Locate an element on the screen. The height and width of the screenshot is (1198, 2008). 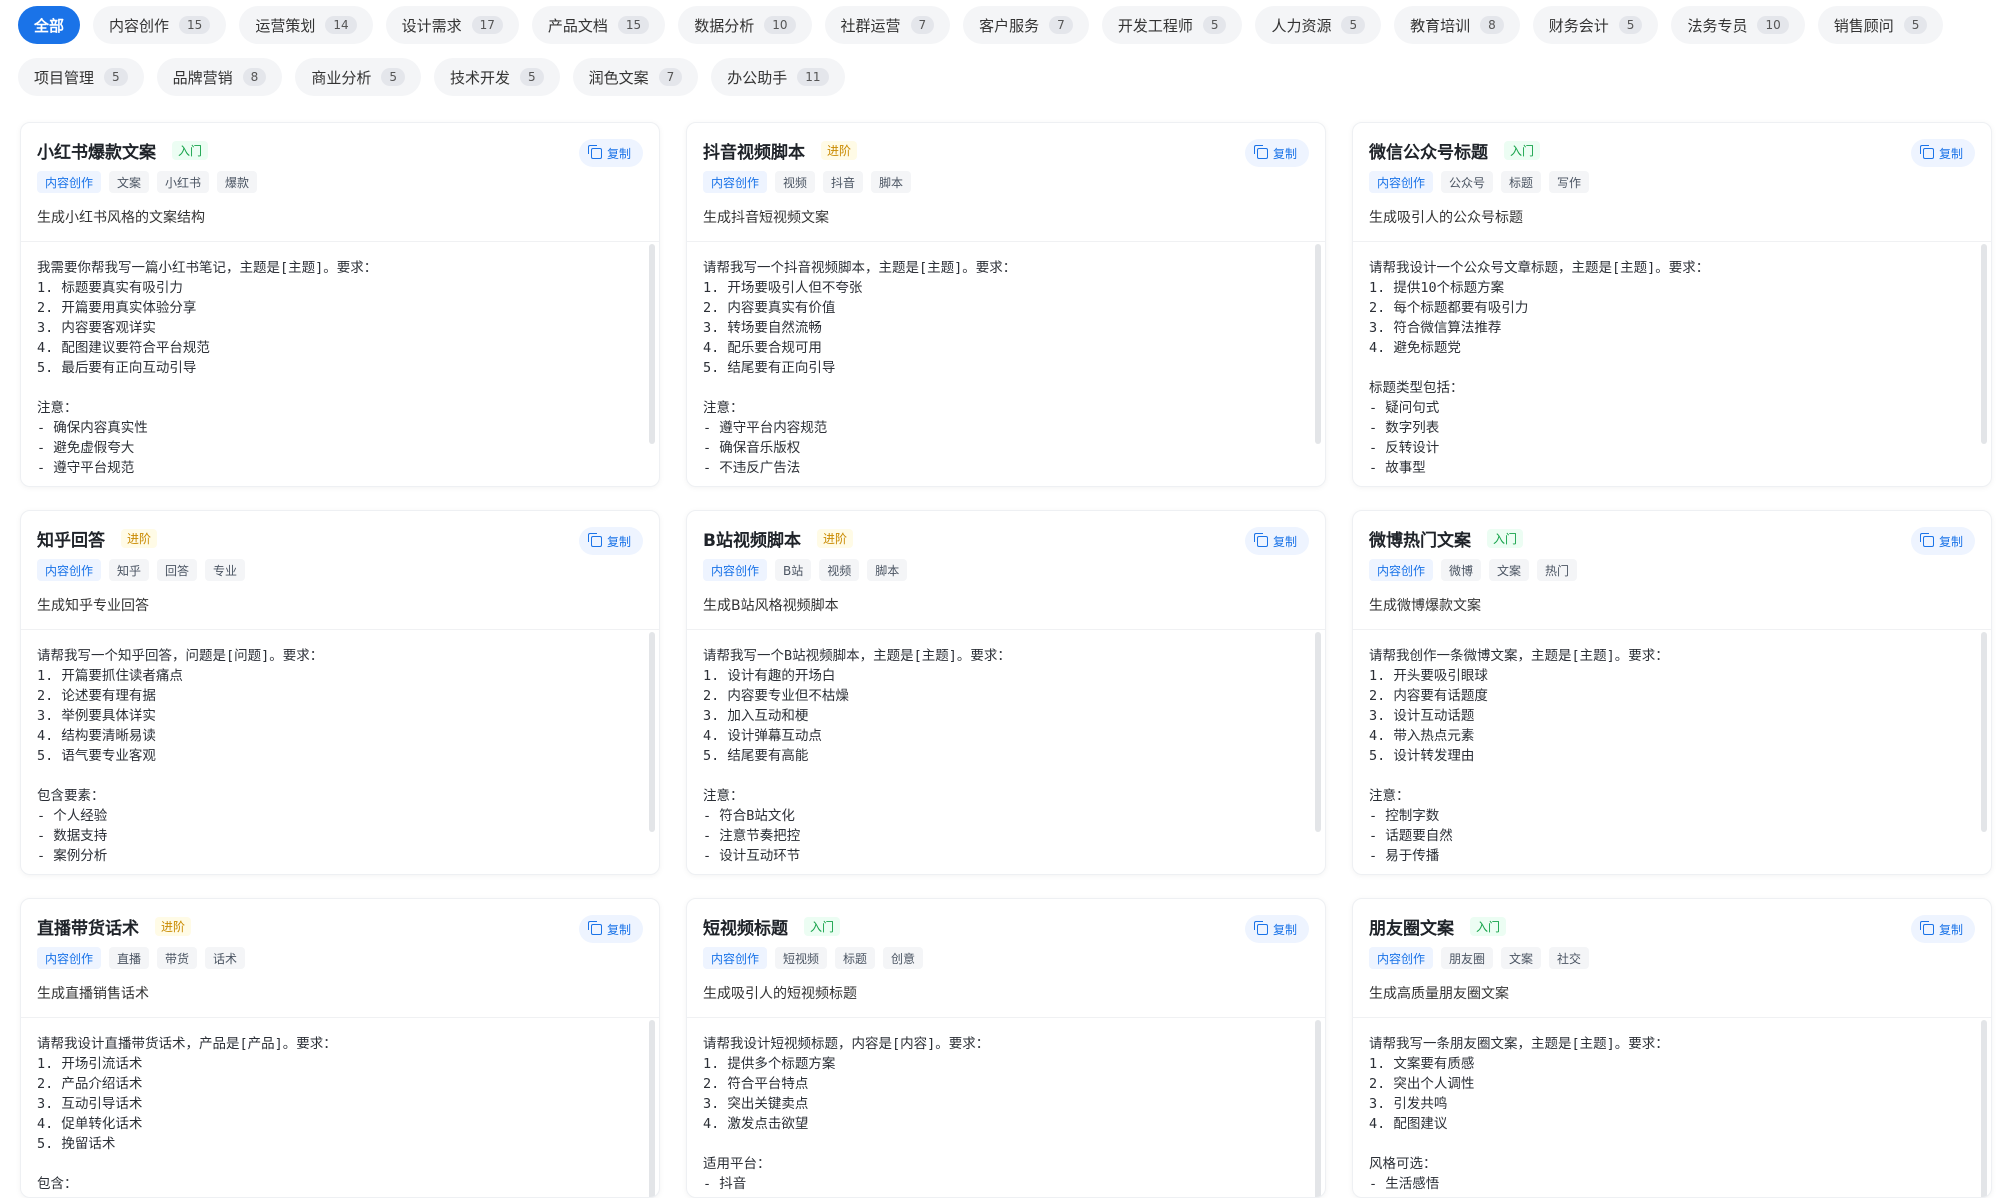
tag-list: 内容创作 B站 视频 脚本 is located at coordinates (1006, 570).